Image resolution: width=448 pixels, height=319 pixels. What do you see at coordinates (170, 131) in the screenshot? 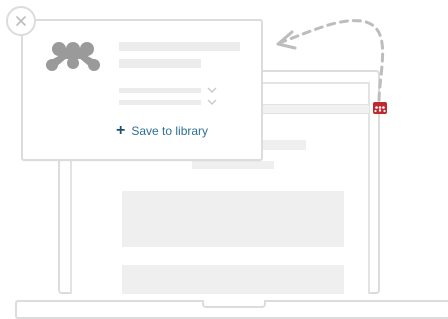
I see `save-to-library-label: Save to library` at bounding box center [170, 131].